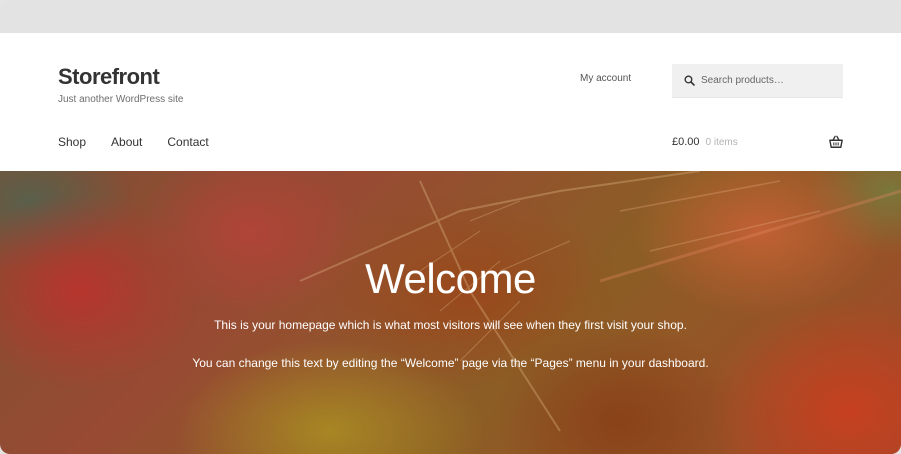 The image size is (901, 454). I want to click on cart-amount: £0.00, so click(686, 142).